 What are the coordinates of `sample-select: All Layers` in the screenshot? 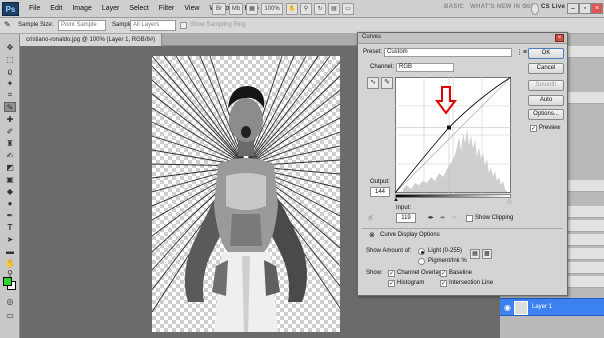 It's located at (153, 25).